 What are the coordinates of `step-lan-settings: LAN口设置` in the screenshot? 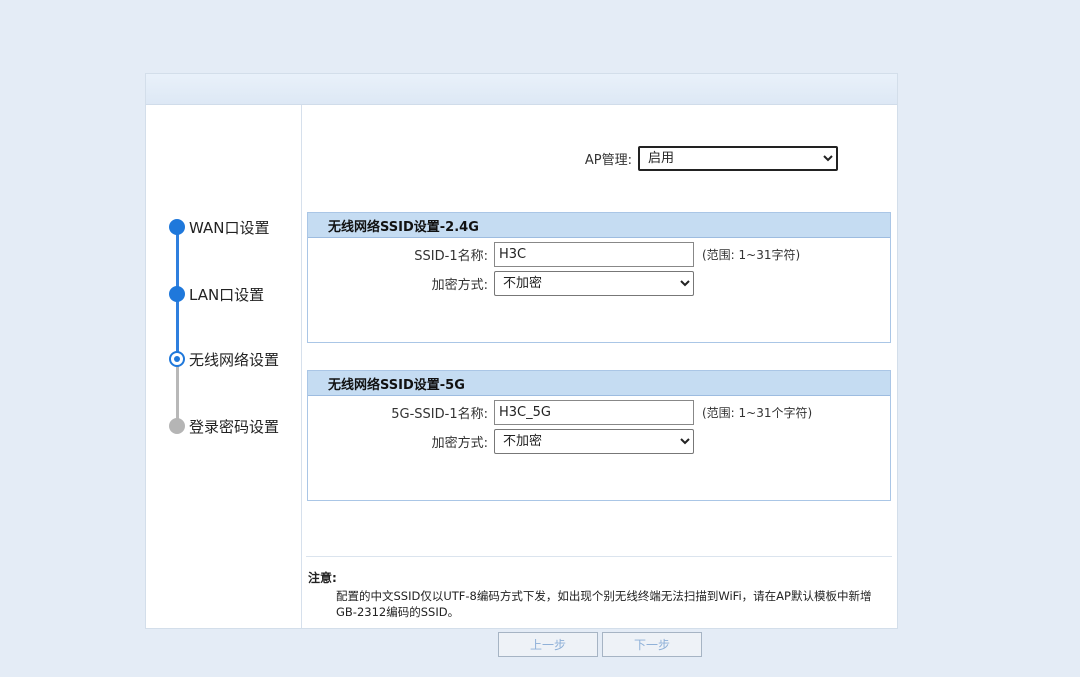 It's located at (216, 294).